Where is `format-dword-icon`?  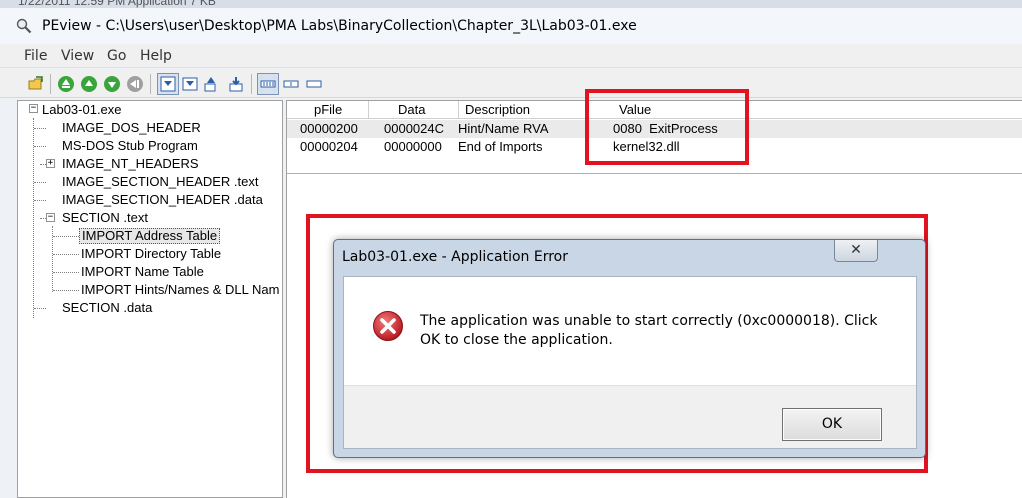
format-dword-icon is located at coordinates (314, 84).